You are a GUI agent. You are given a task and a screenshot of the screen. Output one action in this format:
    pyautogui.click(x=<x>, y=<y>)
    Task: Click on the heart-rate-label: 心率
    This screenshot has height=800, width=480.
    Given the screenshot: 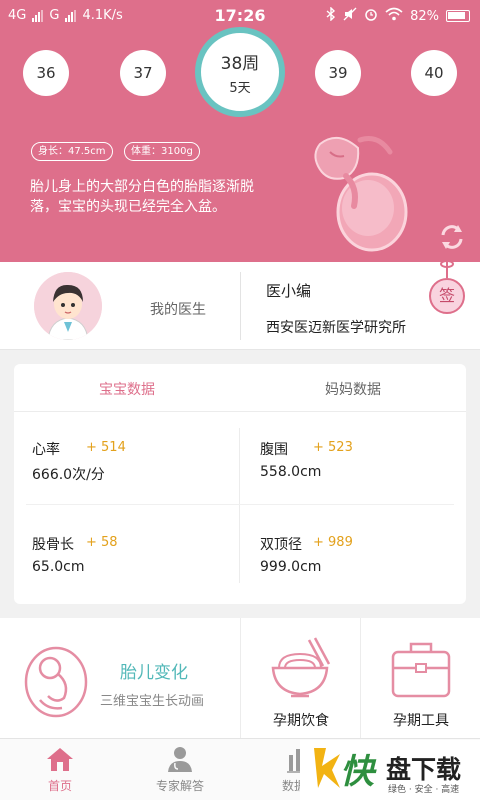 What is the action you would take?
    pyautogui.click(x=46, y=450)
    